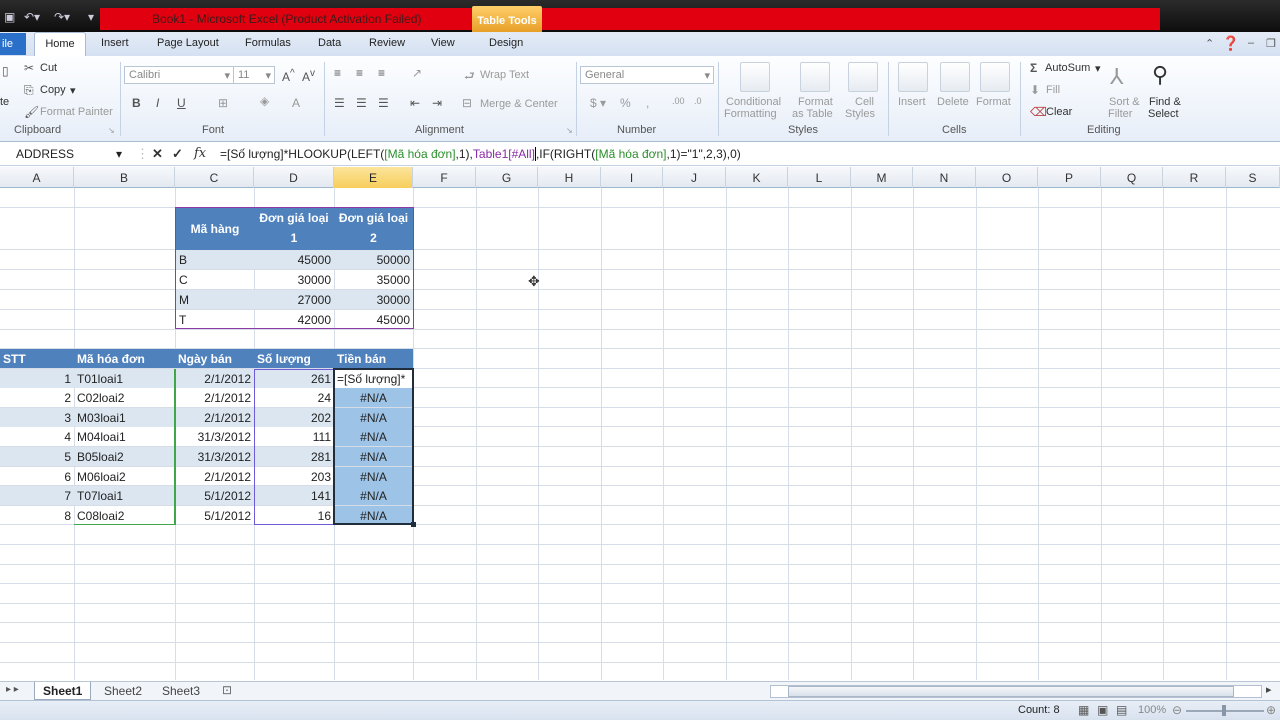 Image resolution: width=1280 pixels, height=720 pixels. I want to click on zoom-level: 100%, so click(1152, 710).